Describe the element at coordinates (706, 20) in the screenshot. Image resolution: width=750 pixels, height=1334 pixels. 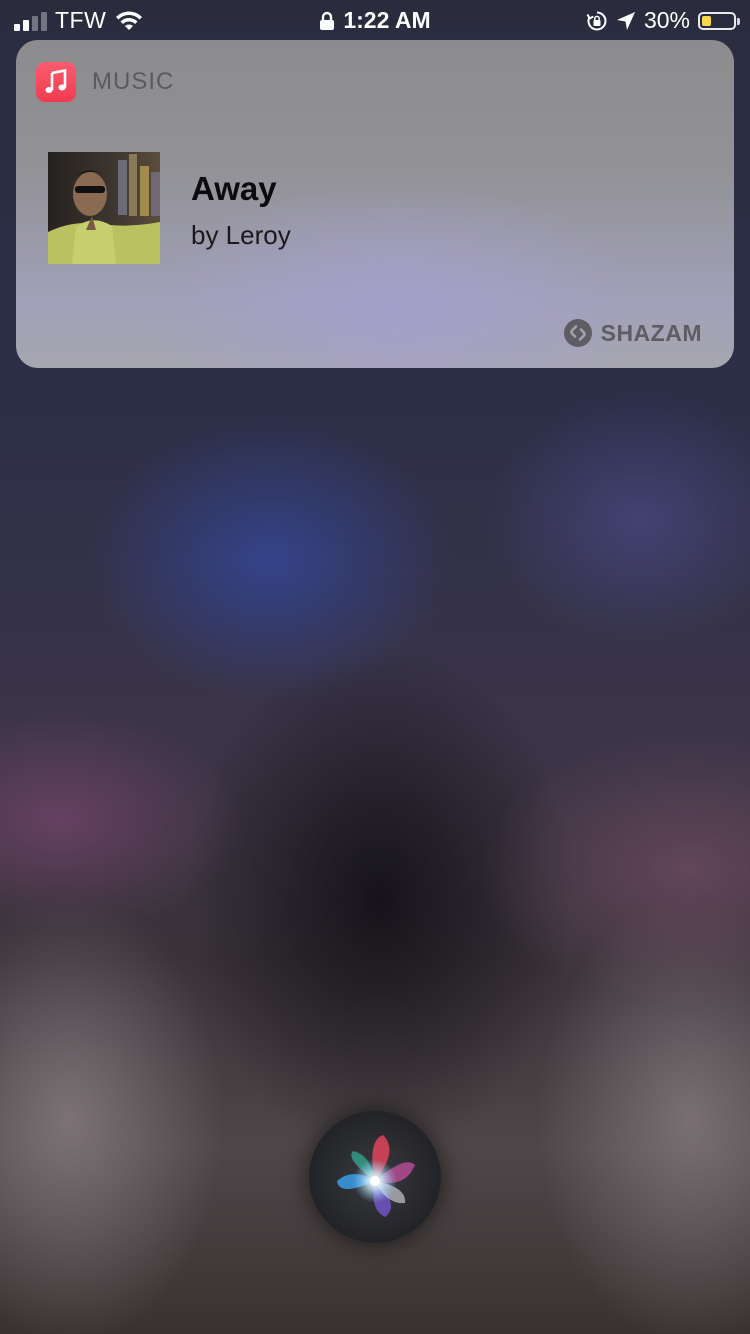
I see `battery-level` at that location.